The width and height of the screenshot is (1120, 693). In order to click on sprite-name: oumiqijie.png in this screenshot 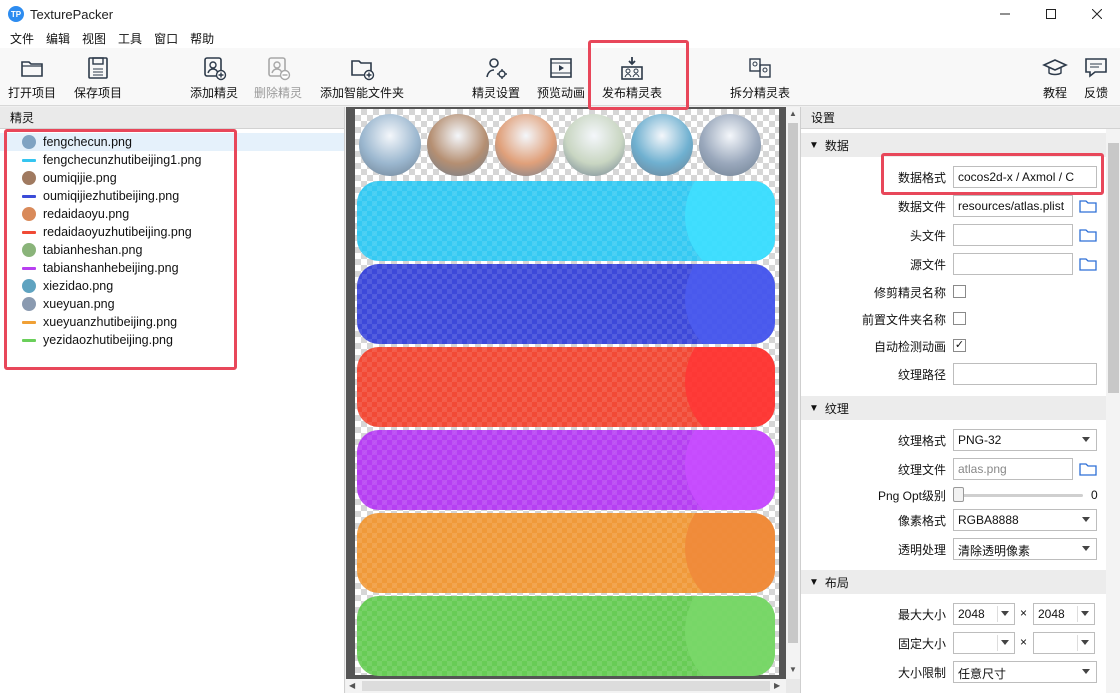, I will do `click(80, 178)`.